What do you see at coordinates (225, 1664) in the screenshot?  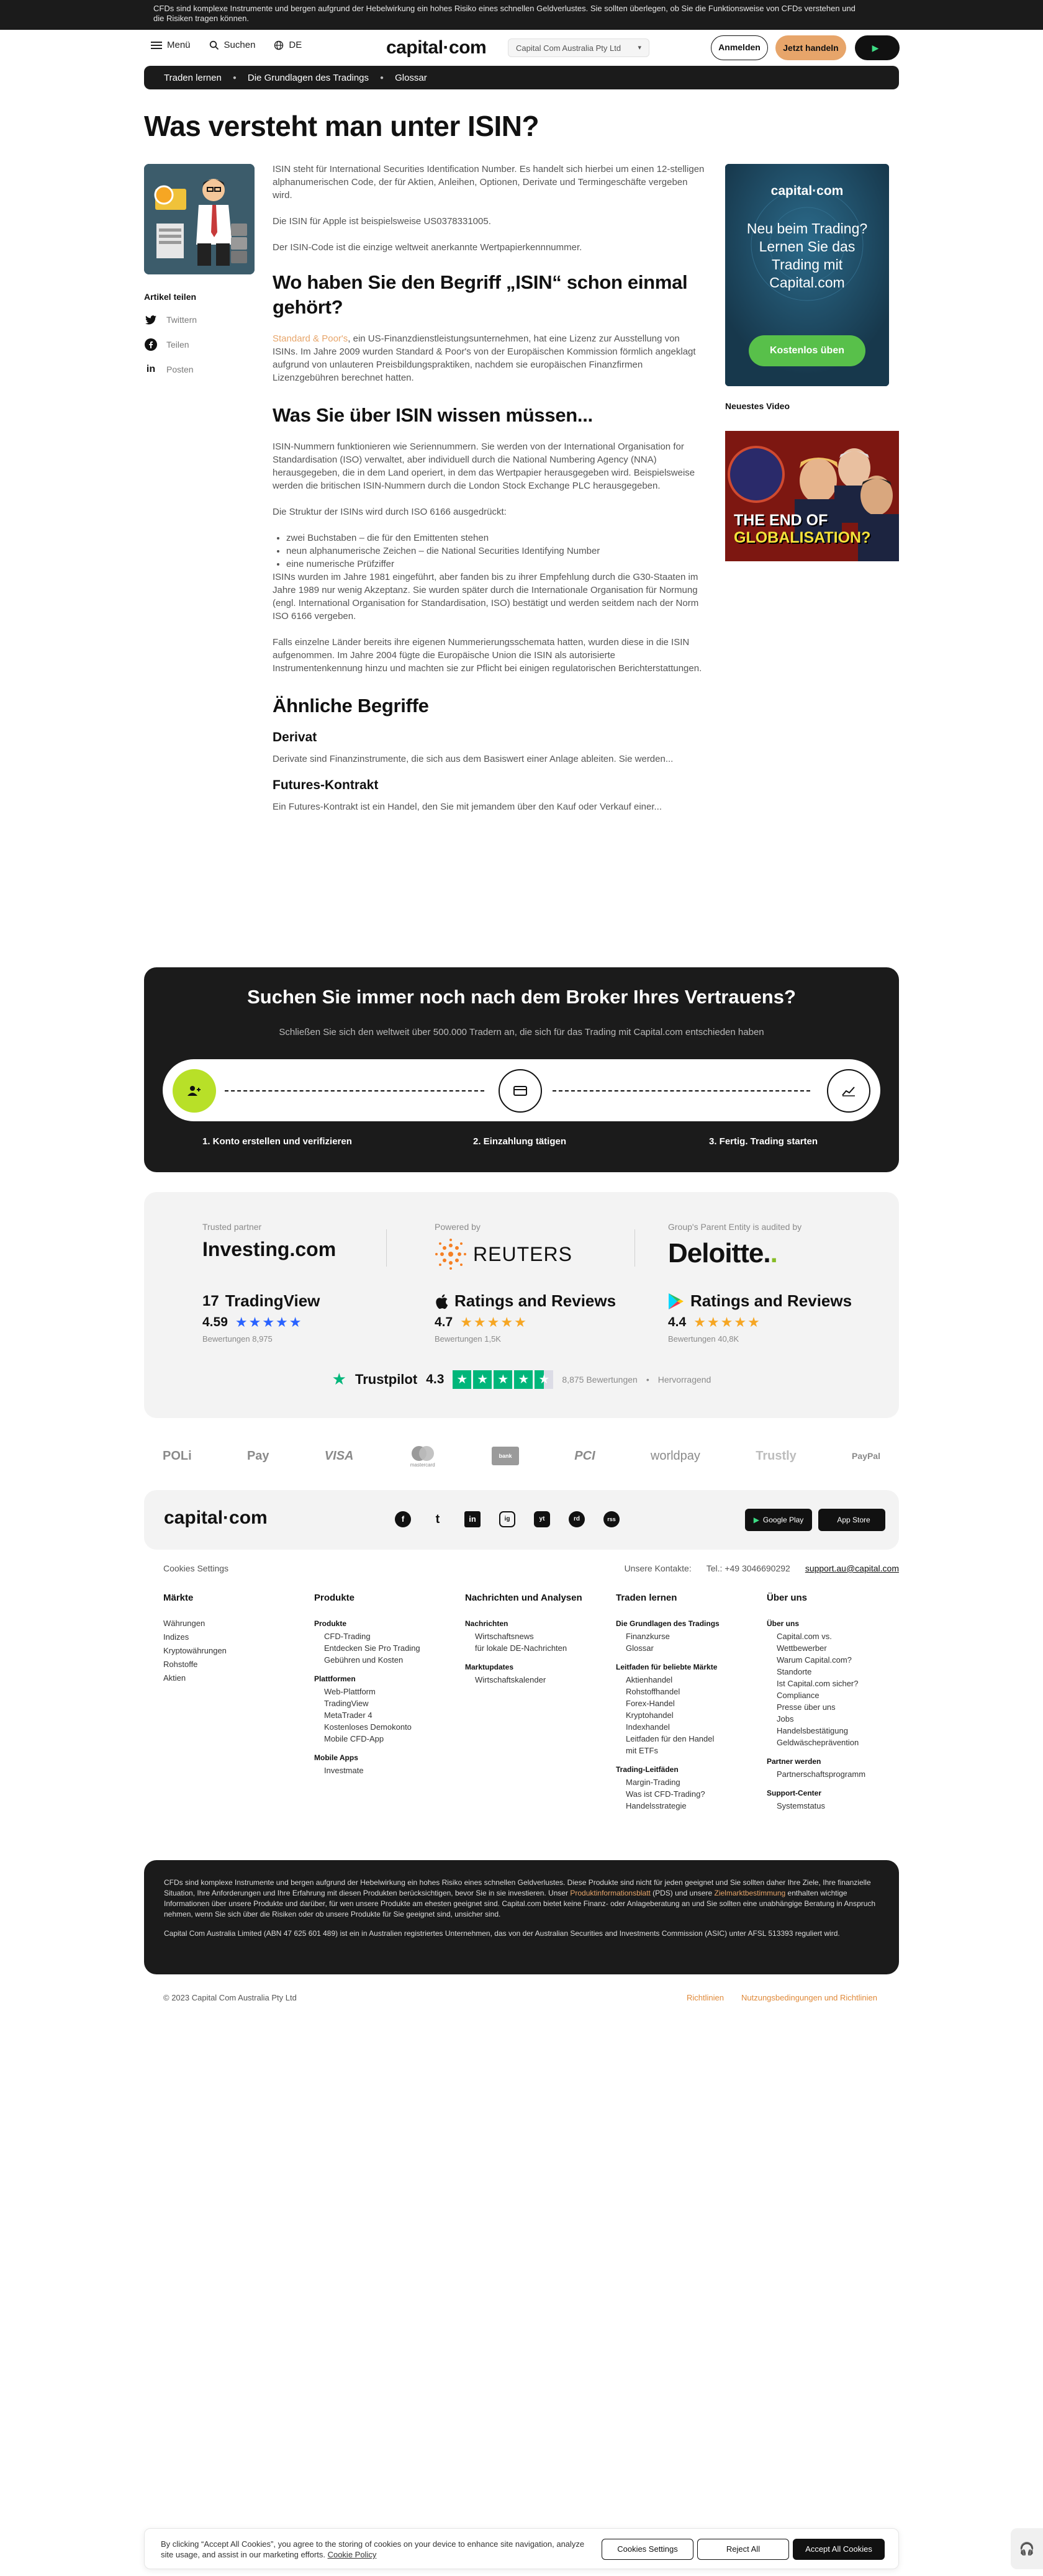 I see `footer-link: Rohstoffe` at bounding box center [225, 1664].